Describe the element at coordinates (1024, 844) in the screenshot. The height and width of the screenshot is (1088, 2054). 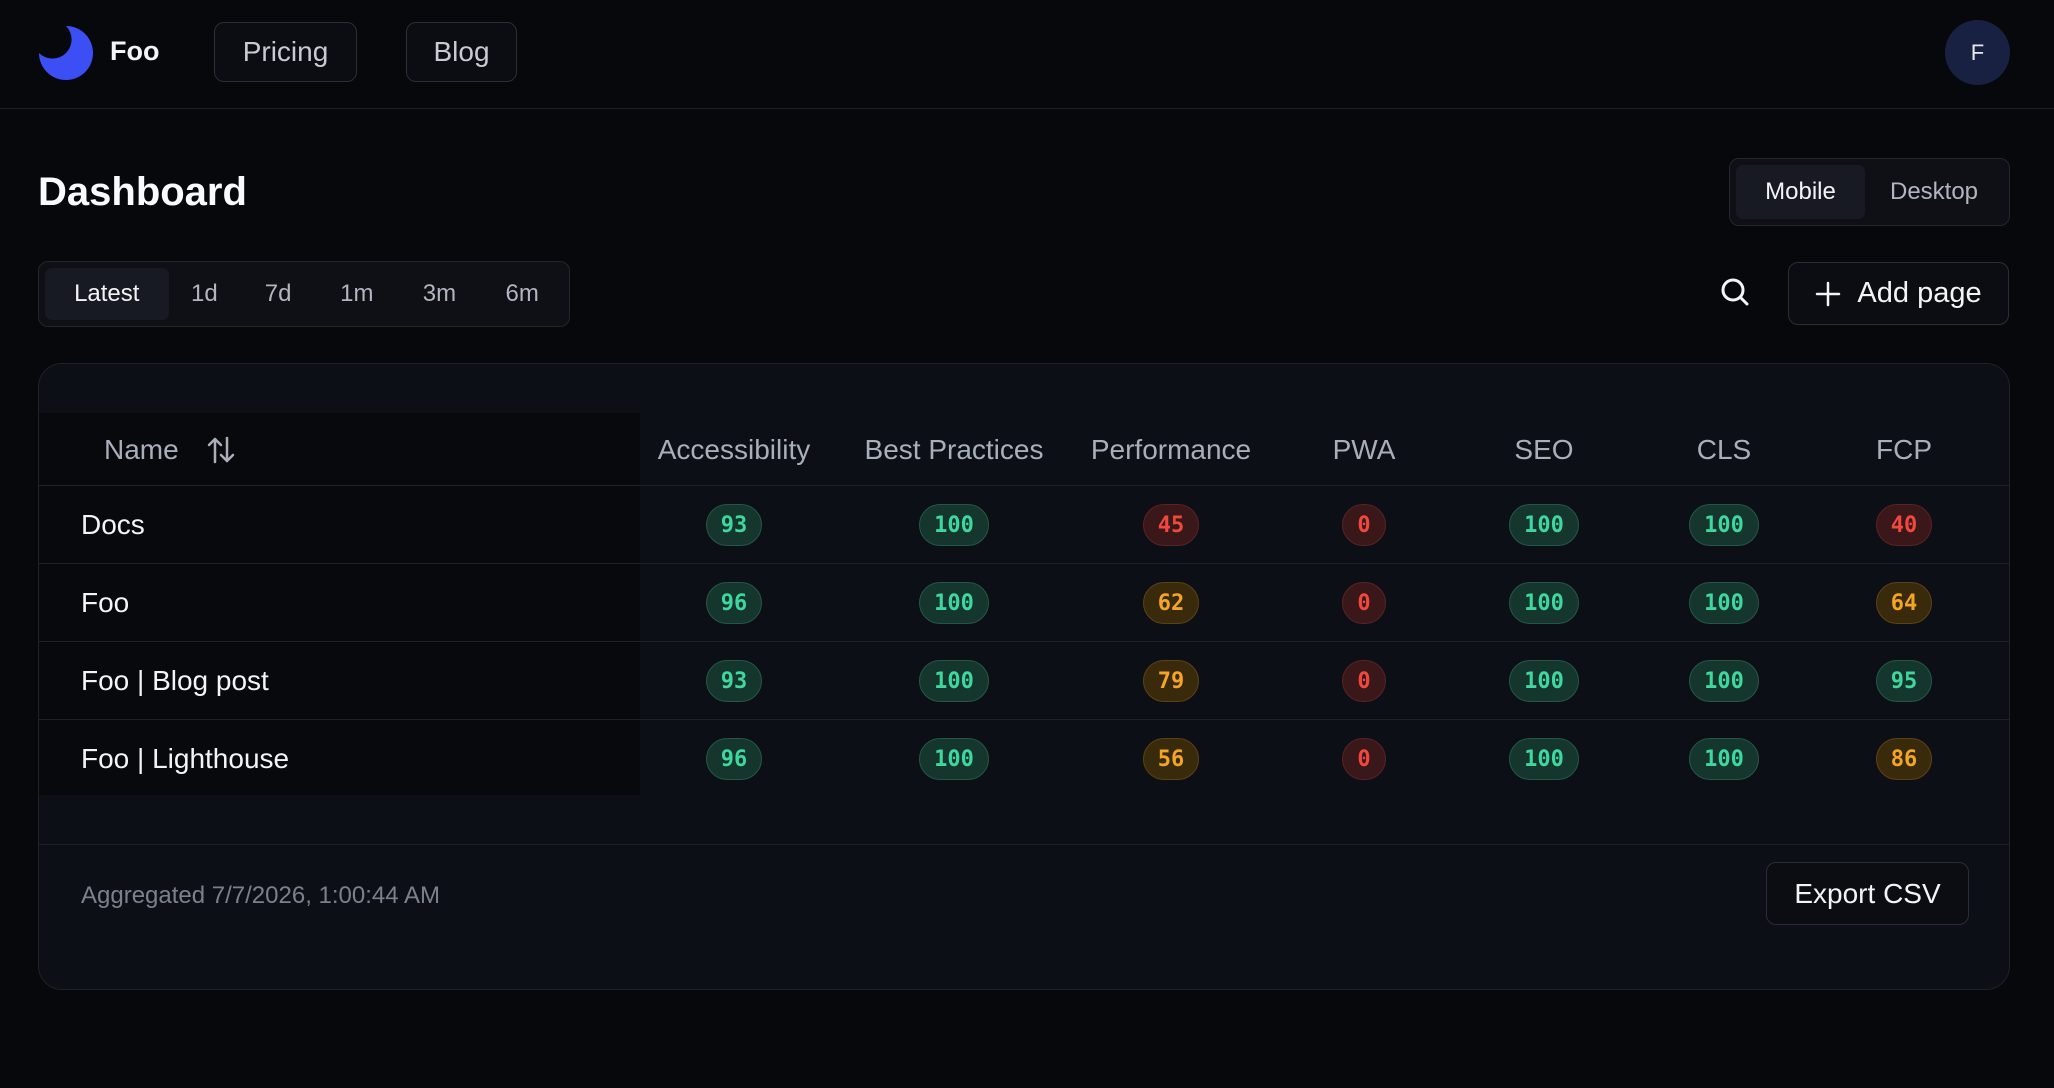
I see `footer-divider` at that location.